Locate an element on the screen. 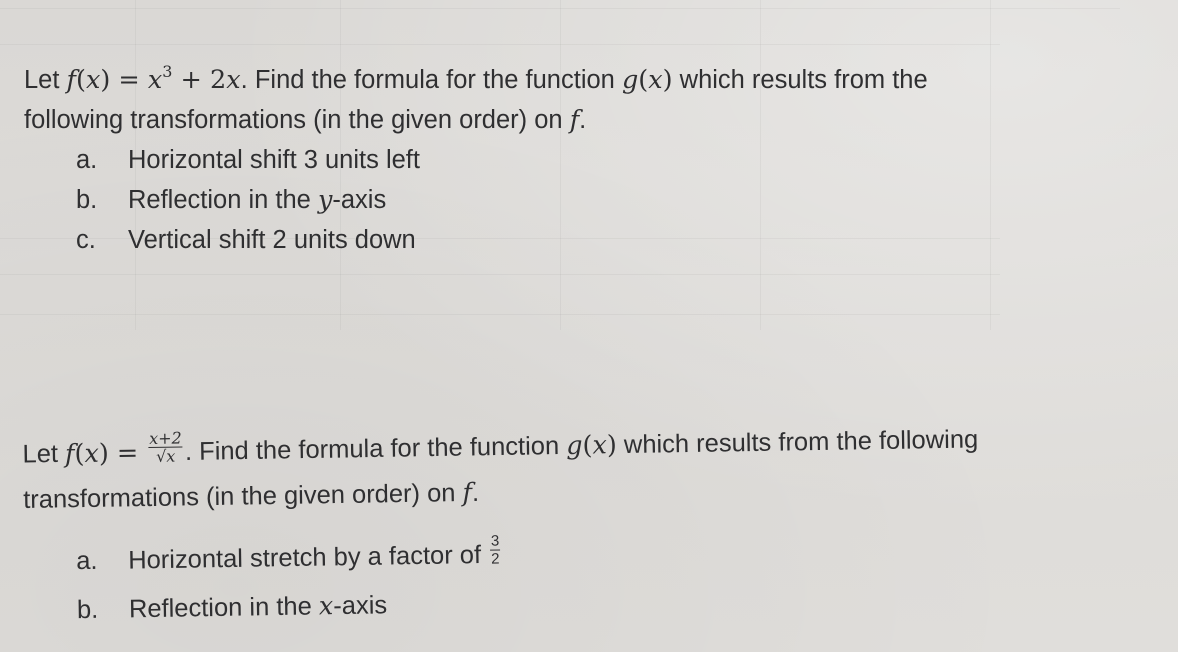 The width and height of the screenshot is (1178, 652). fraction-denominator: √x is located at coordinates (165, 456).